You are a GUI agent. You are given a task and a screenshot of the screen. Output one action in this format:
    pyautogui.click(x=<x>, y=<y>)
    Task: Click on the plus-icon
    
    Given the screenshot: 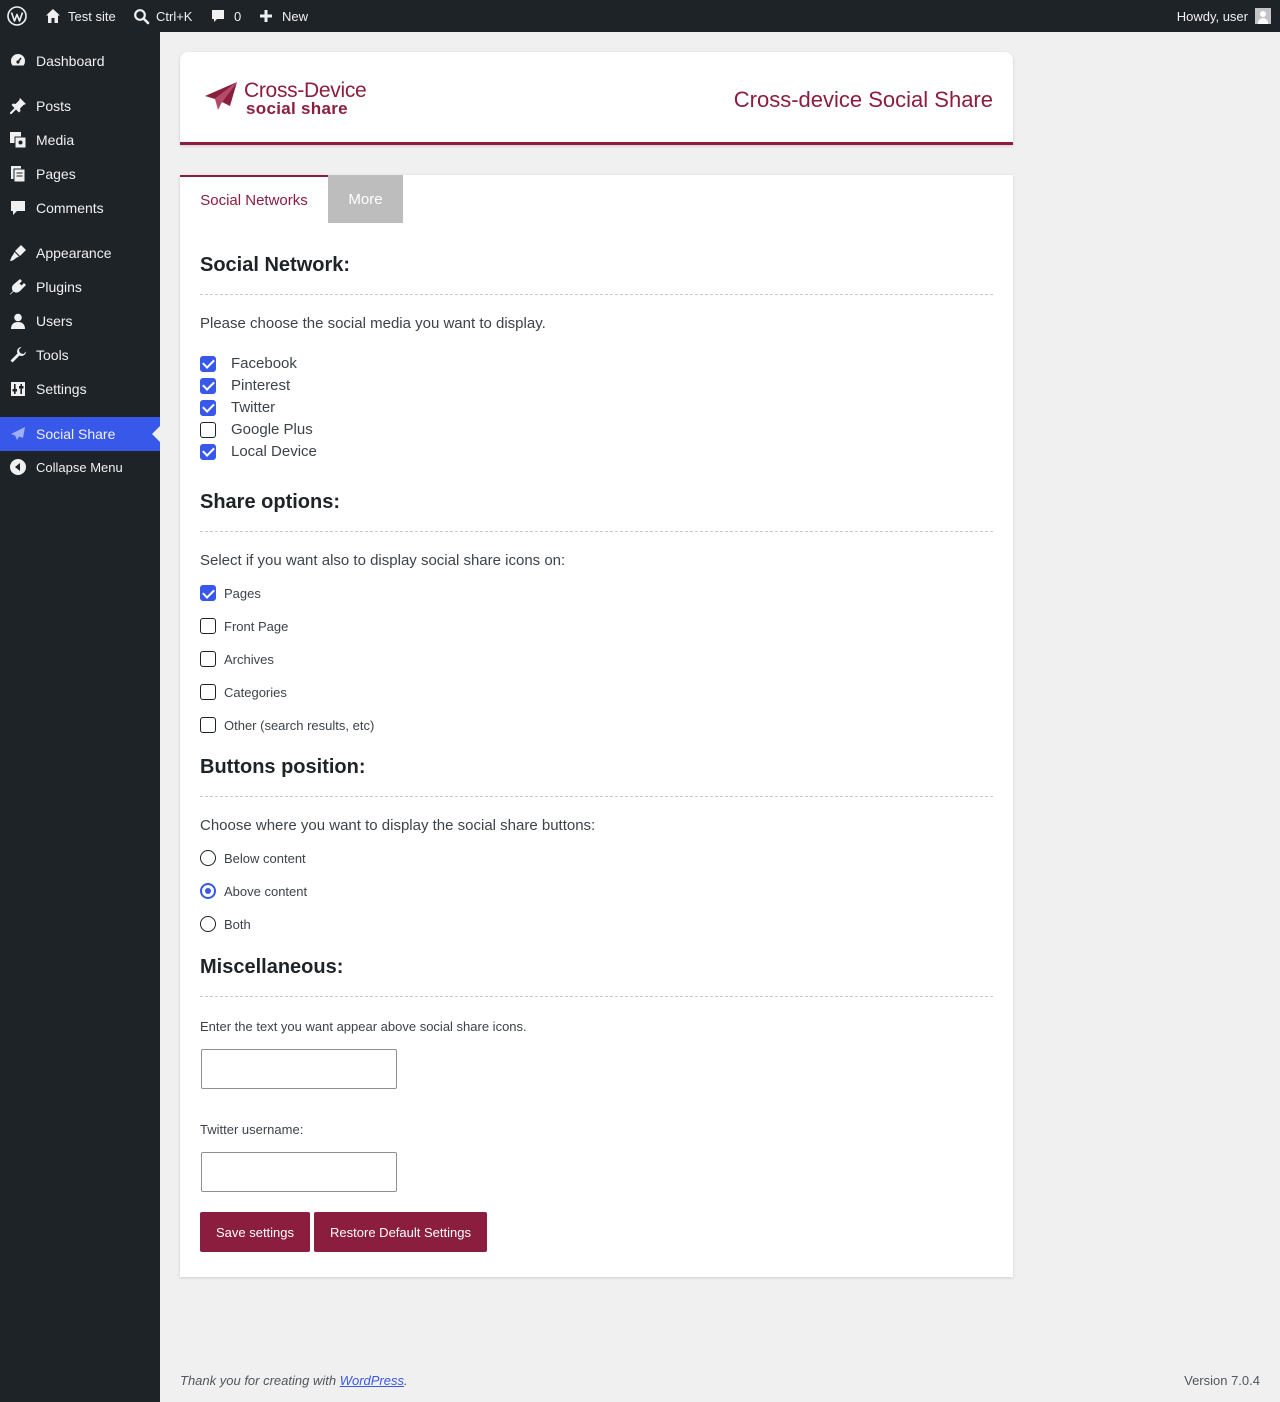 What is the action you would take?
    pyautogui.click(x=266, y=16)
    